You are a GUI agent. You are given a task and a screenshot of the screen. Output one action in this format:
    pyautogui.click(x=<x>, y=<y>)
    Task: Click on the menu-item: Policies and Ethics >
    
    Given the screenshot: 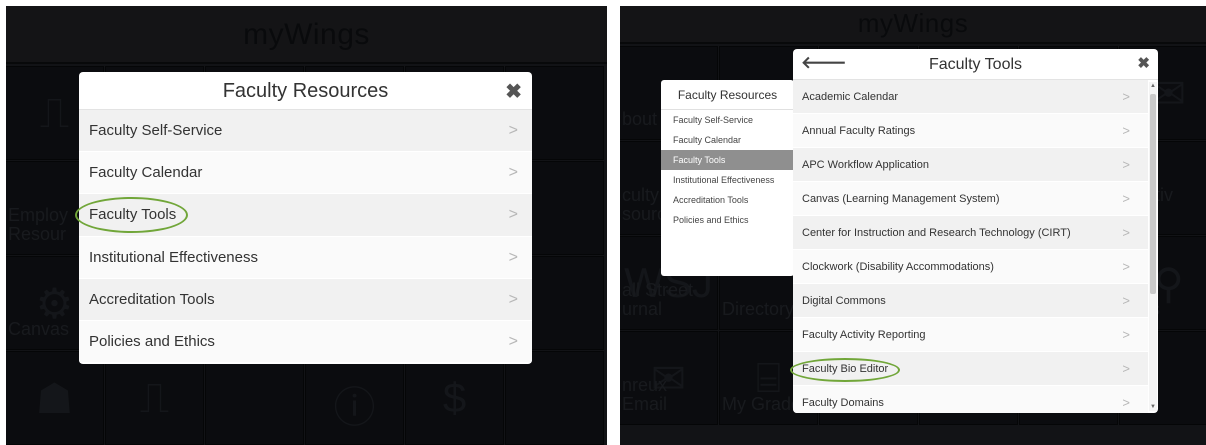 What is the action you would take?
    pyautogui.click(x=305, y=342)
    